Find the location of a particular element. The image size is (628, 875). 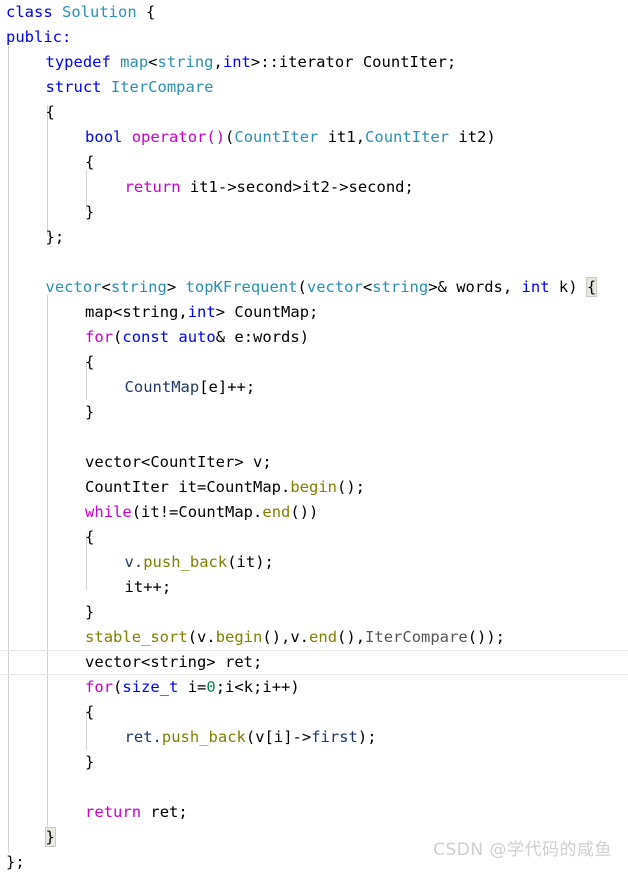

code-token: it++; is located at coordinates (148, 587).